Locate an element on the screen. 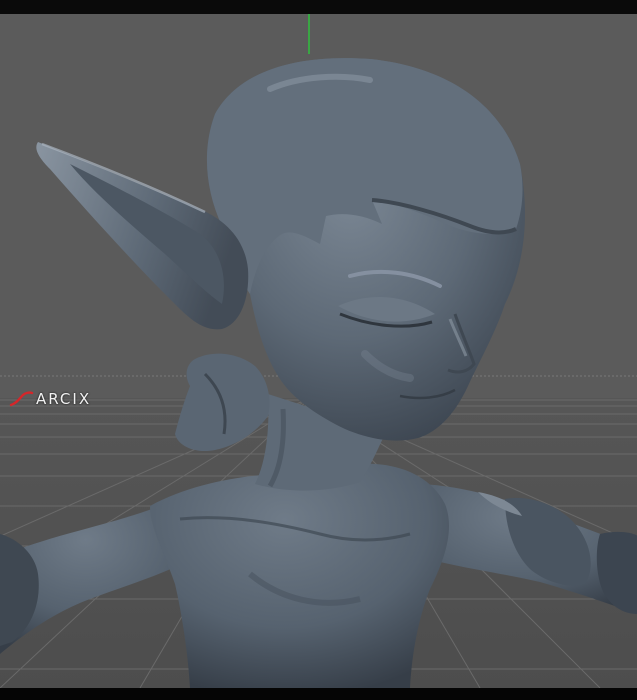  watermark: ARCIX is located at coordinates (49, 399).